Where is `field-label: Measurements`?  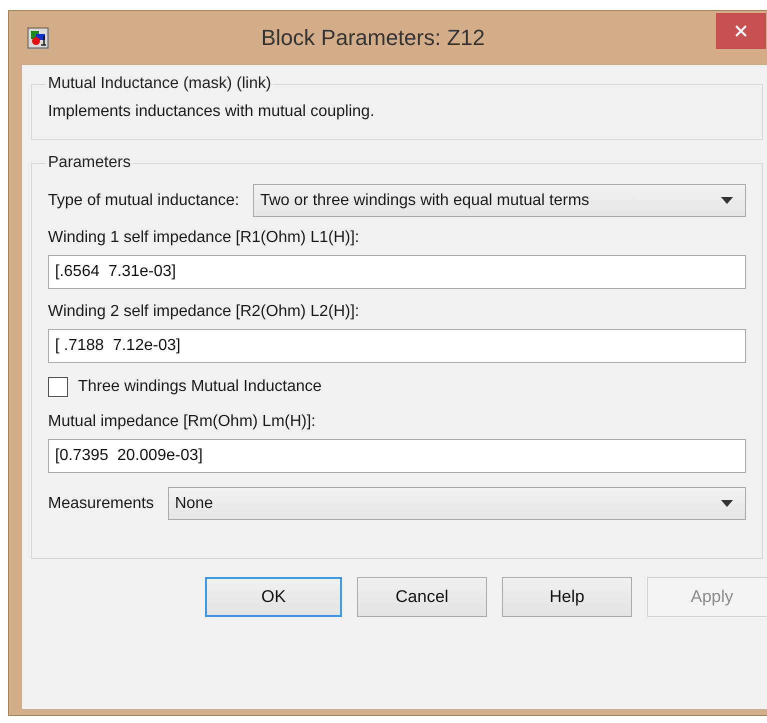
field-label: Measurements is located at coordinates (101, 503).